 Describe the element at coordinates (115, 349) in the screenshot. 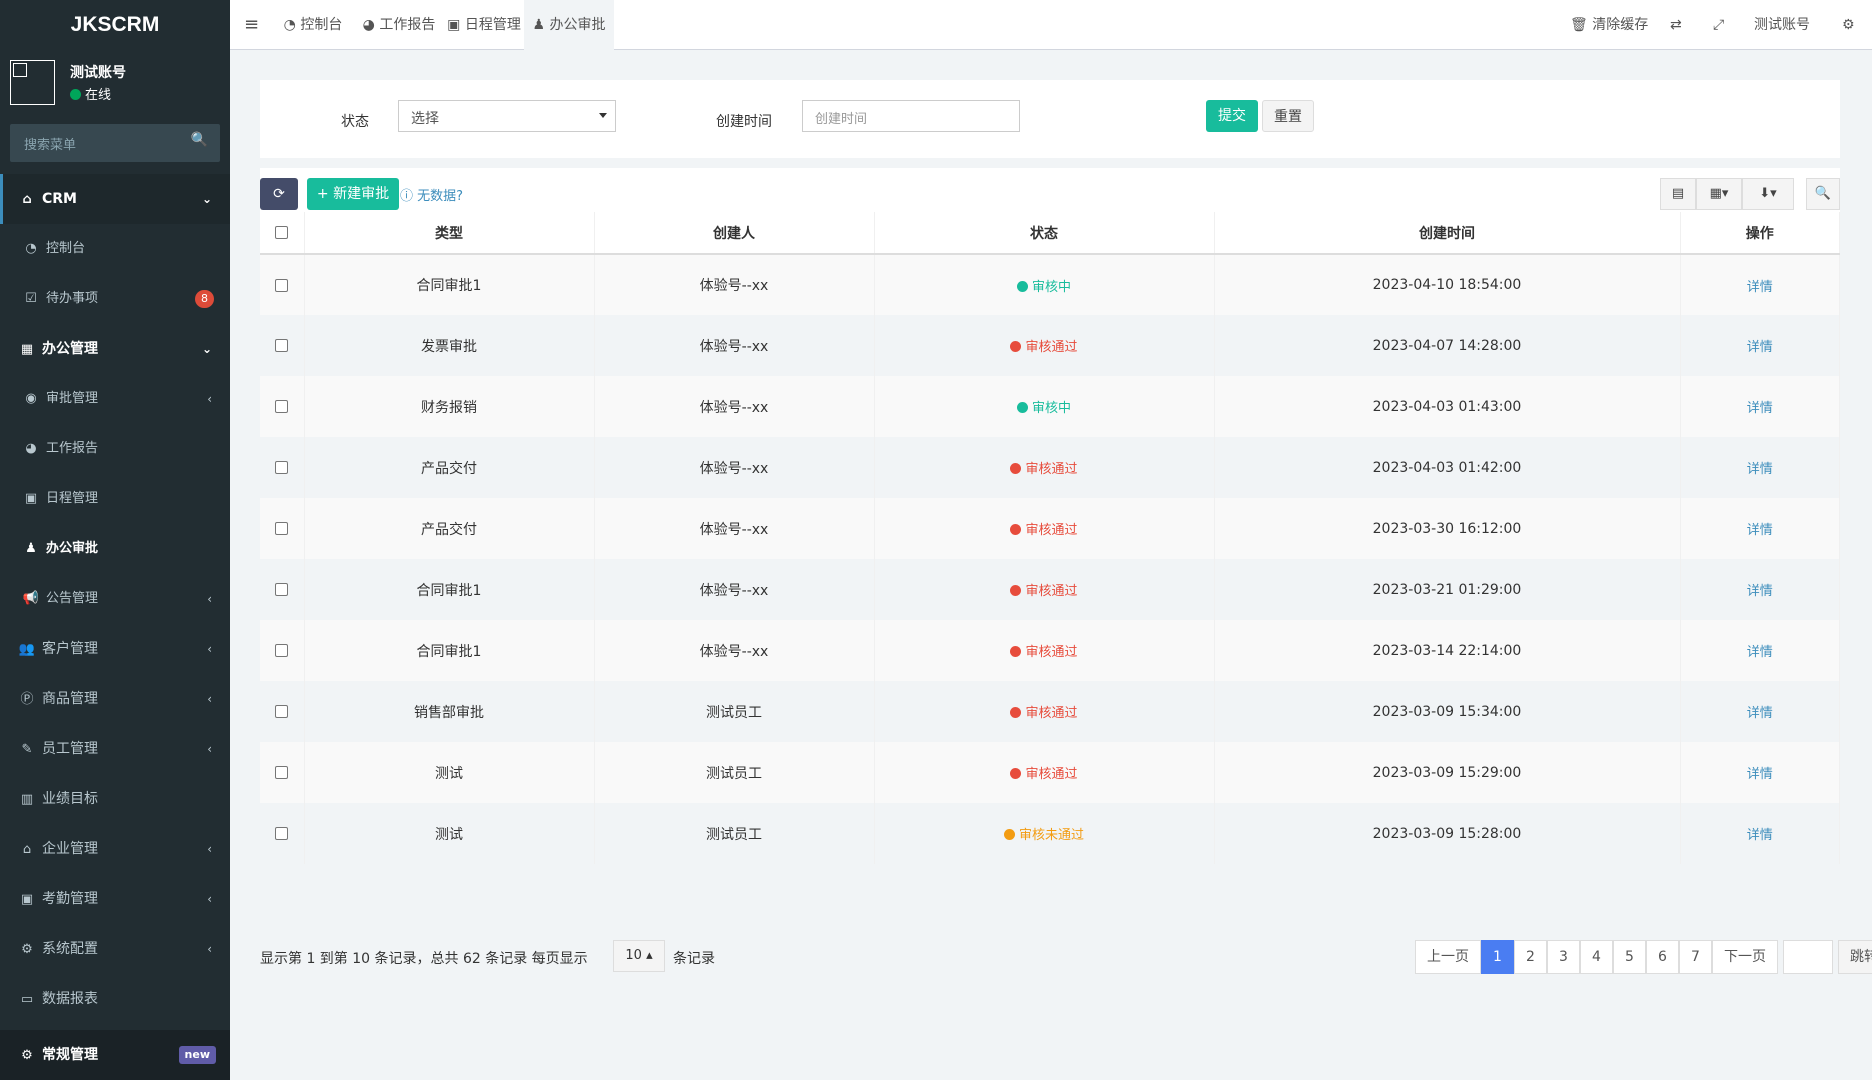

I see `sidebar-item-3: ▦ 办公管理 ⌄` at that location.